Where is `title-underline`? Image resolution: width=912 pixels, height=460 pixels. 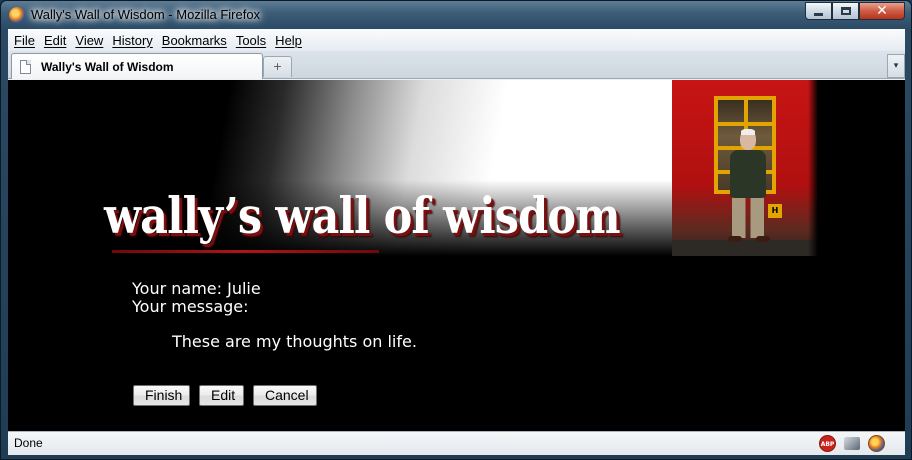
title-underline is located at coordinates (245, 251).